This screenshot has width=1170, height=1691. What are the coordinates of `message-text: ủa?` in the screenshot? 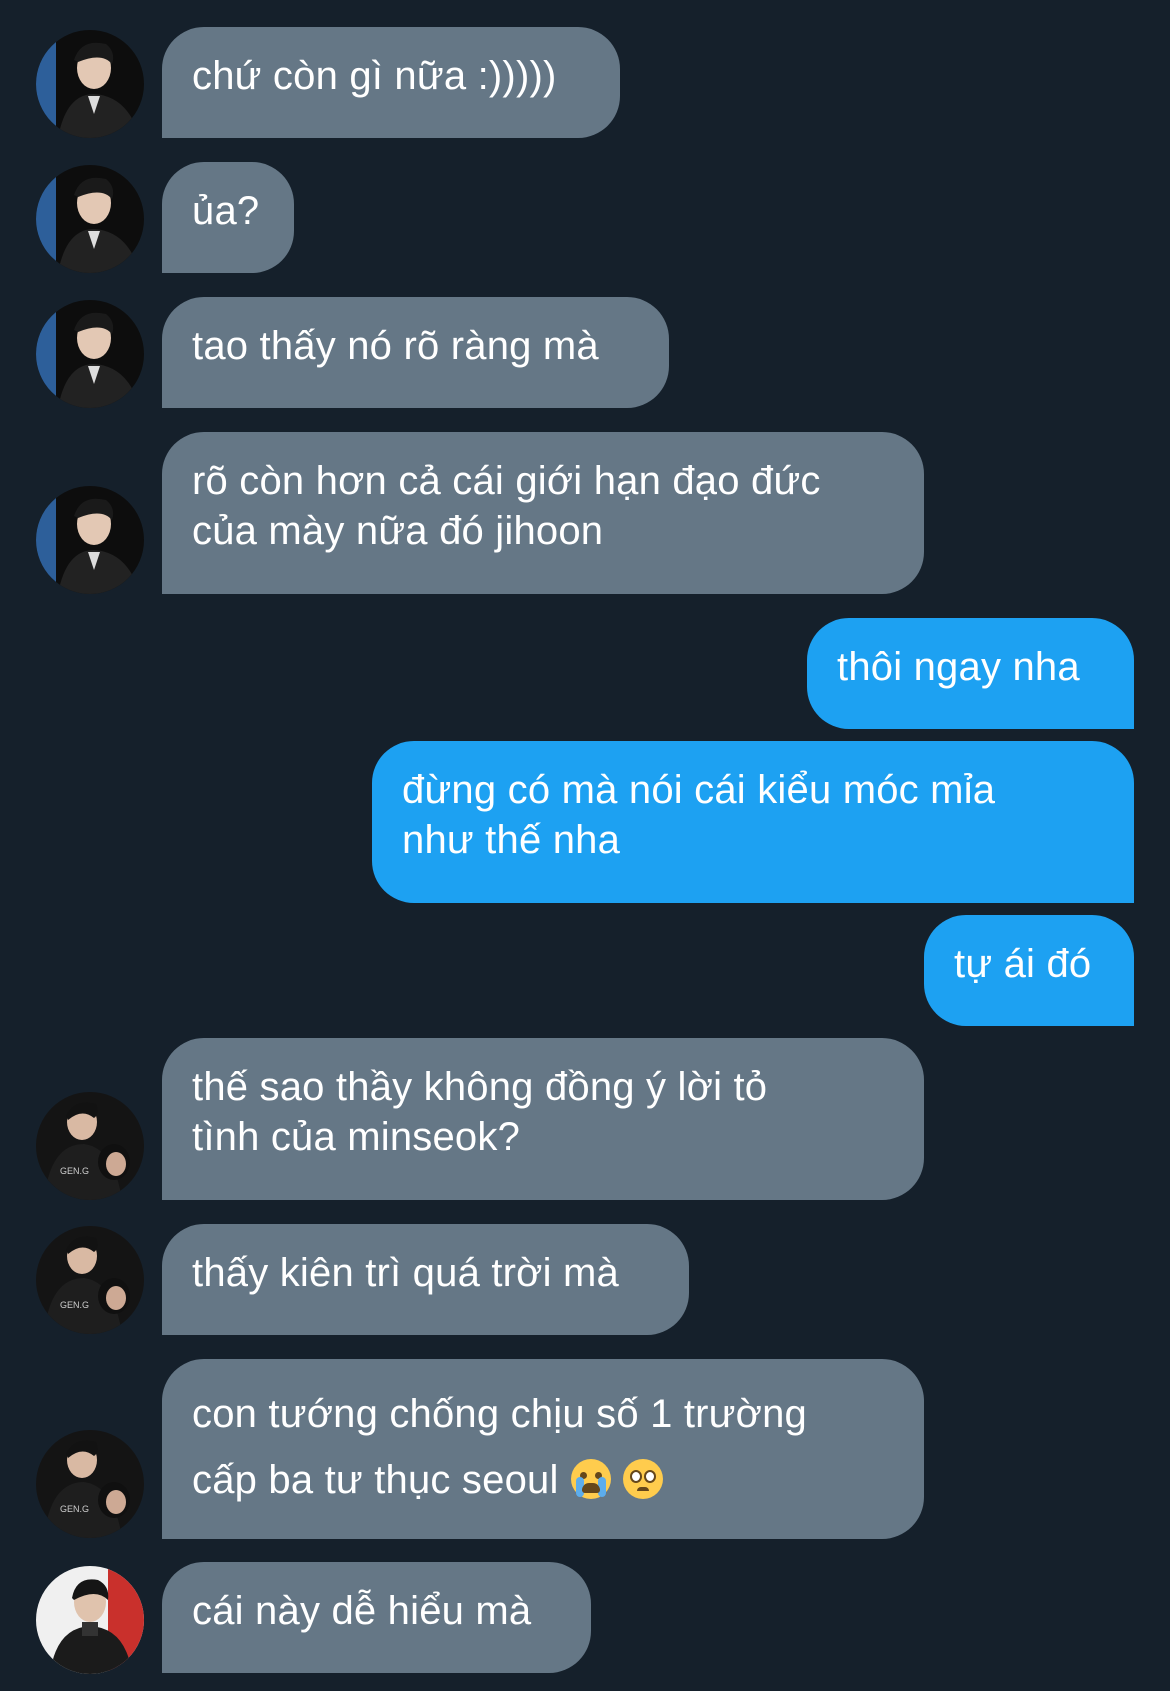 It's located at (226, 211).